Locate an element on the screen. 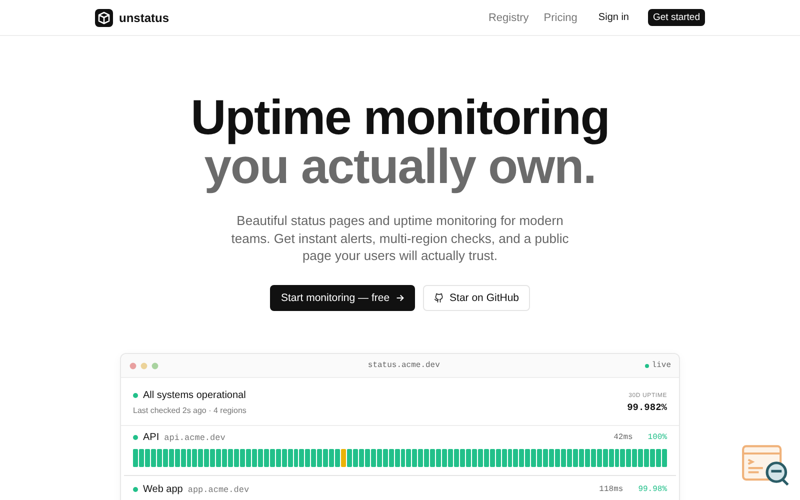  service-name: Web app is located at coordinates (163, 489).